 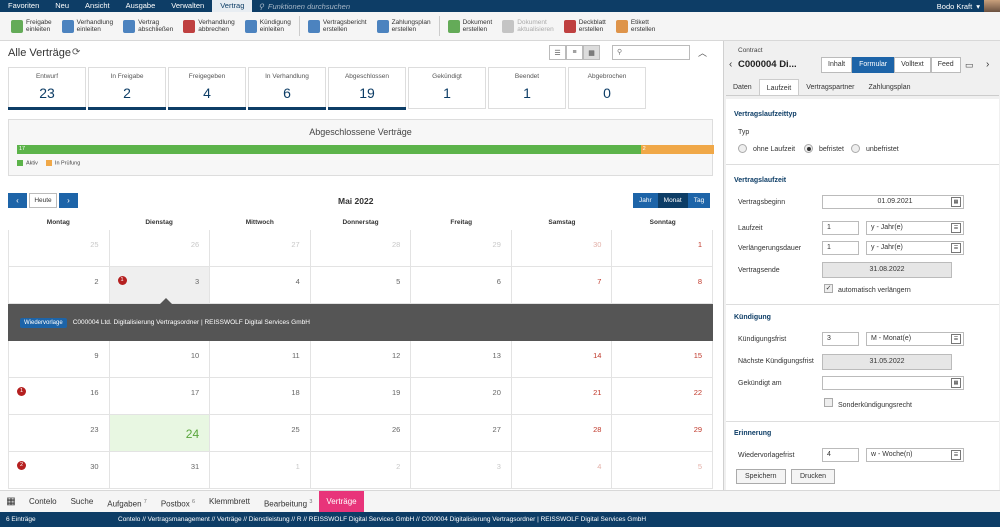 I want to click on taskbar-tab: Verträge, so click(x=341, y=501).